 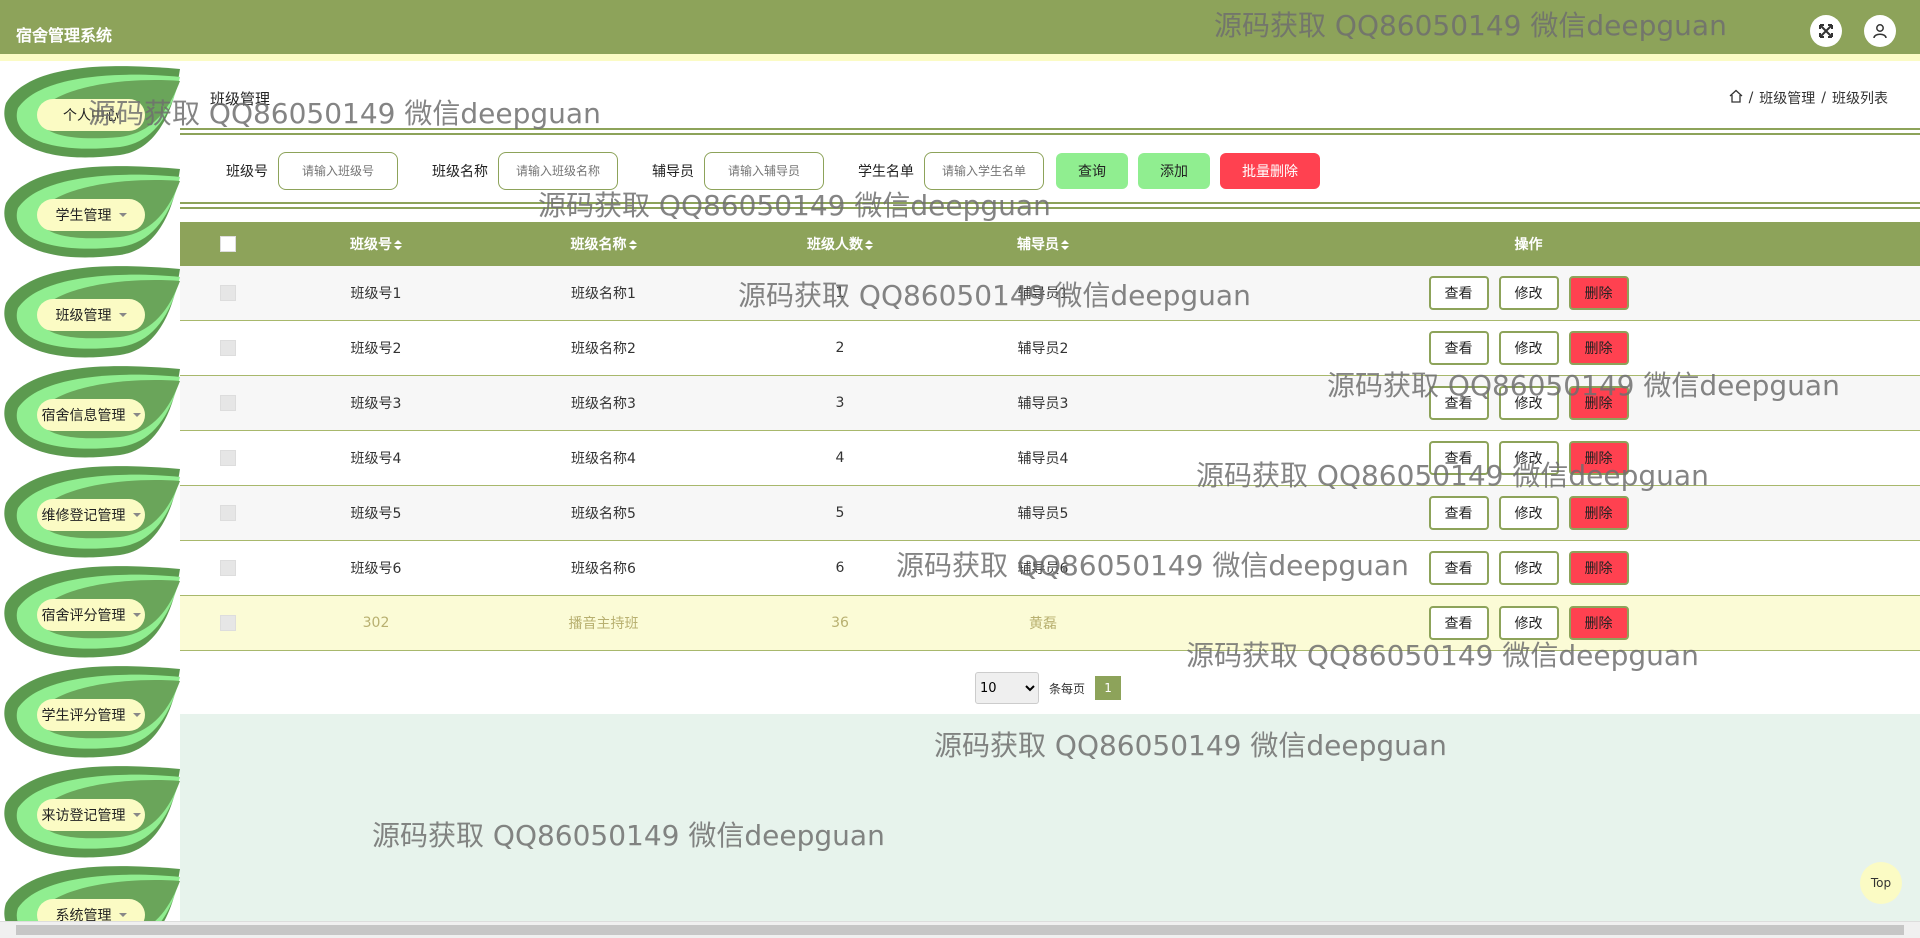 I want to click on cell-class-name: 班级名称3, so click(x=603, y=404).